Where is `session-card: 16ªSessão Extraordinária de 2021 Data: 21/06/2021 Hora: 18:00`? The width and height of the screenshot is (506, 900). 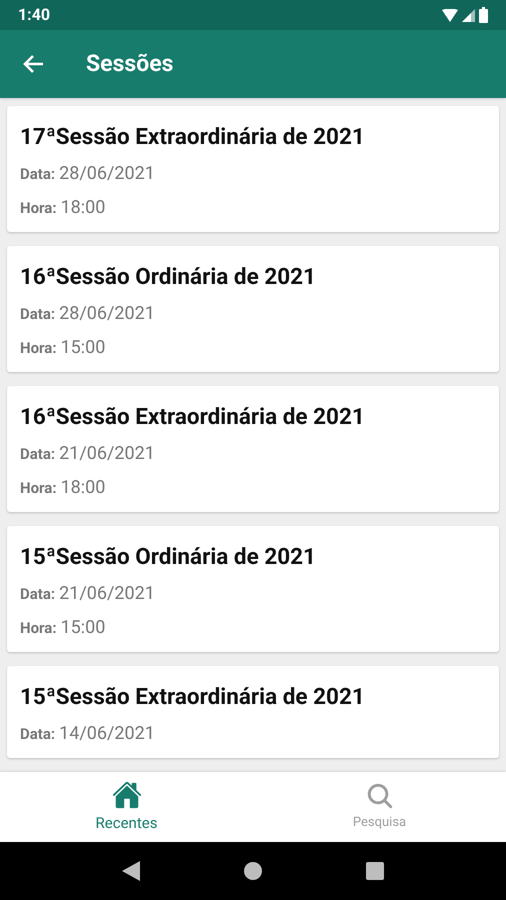 session-card: 16ªSessão Extraordinária de 2021 Data: 21/06/2021 Hora: 18:00 is located at coordinates (253, 449).